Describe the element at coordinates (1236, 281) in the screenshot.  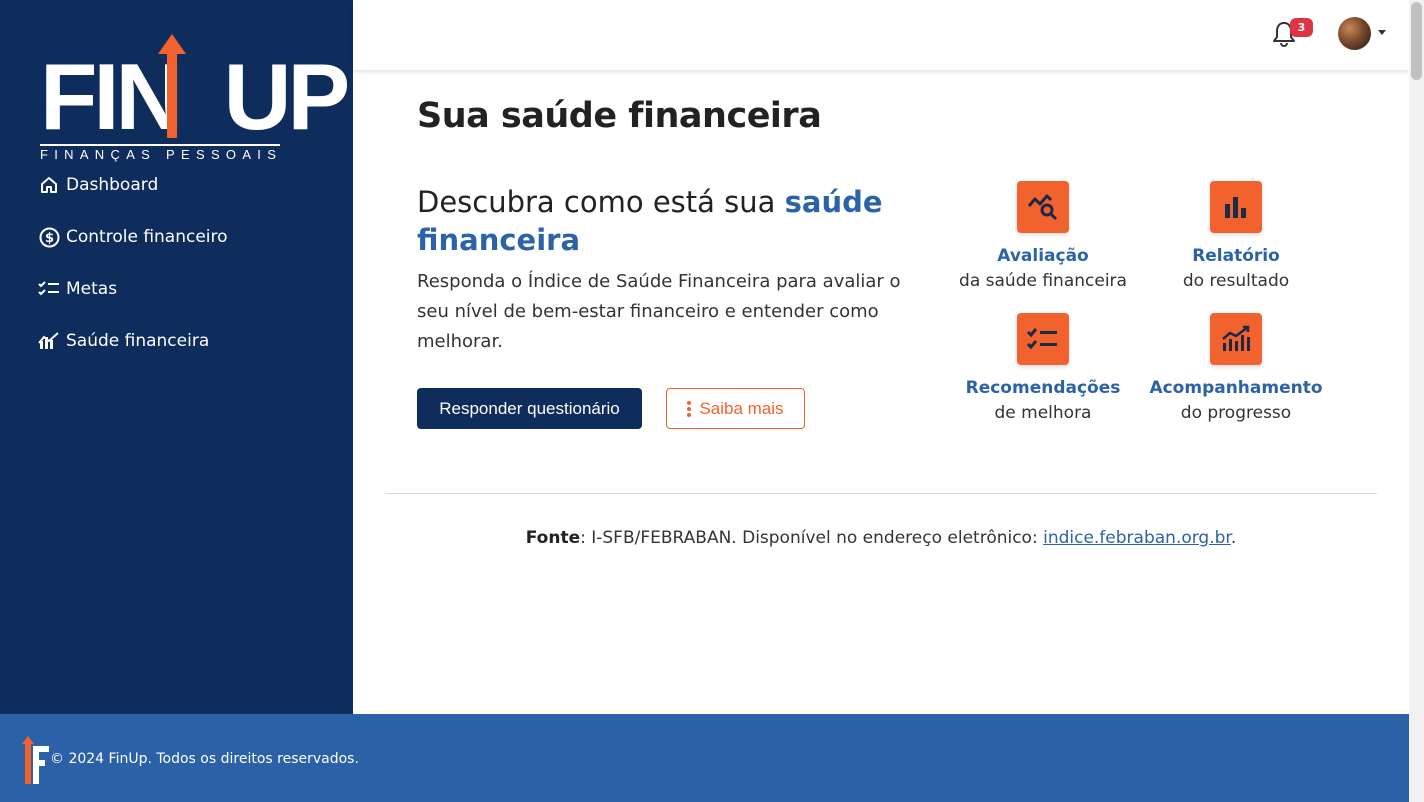
I see `feature-subtitle: do resultado` at that location.